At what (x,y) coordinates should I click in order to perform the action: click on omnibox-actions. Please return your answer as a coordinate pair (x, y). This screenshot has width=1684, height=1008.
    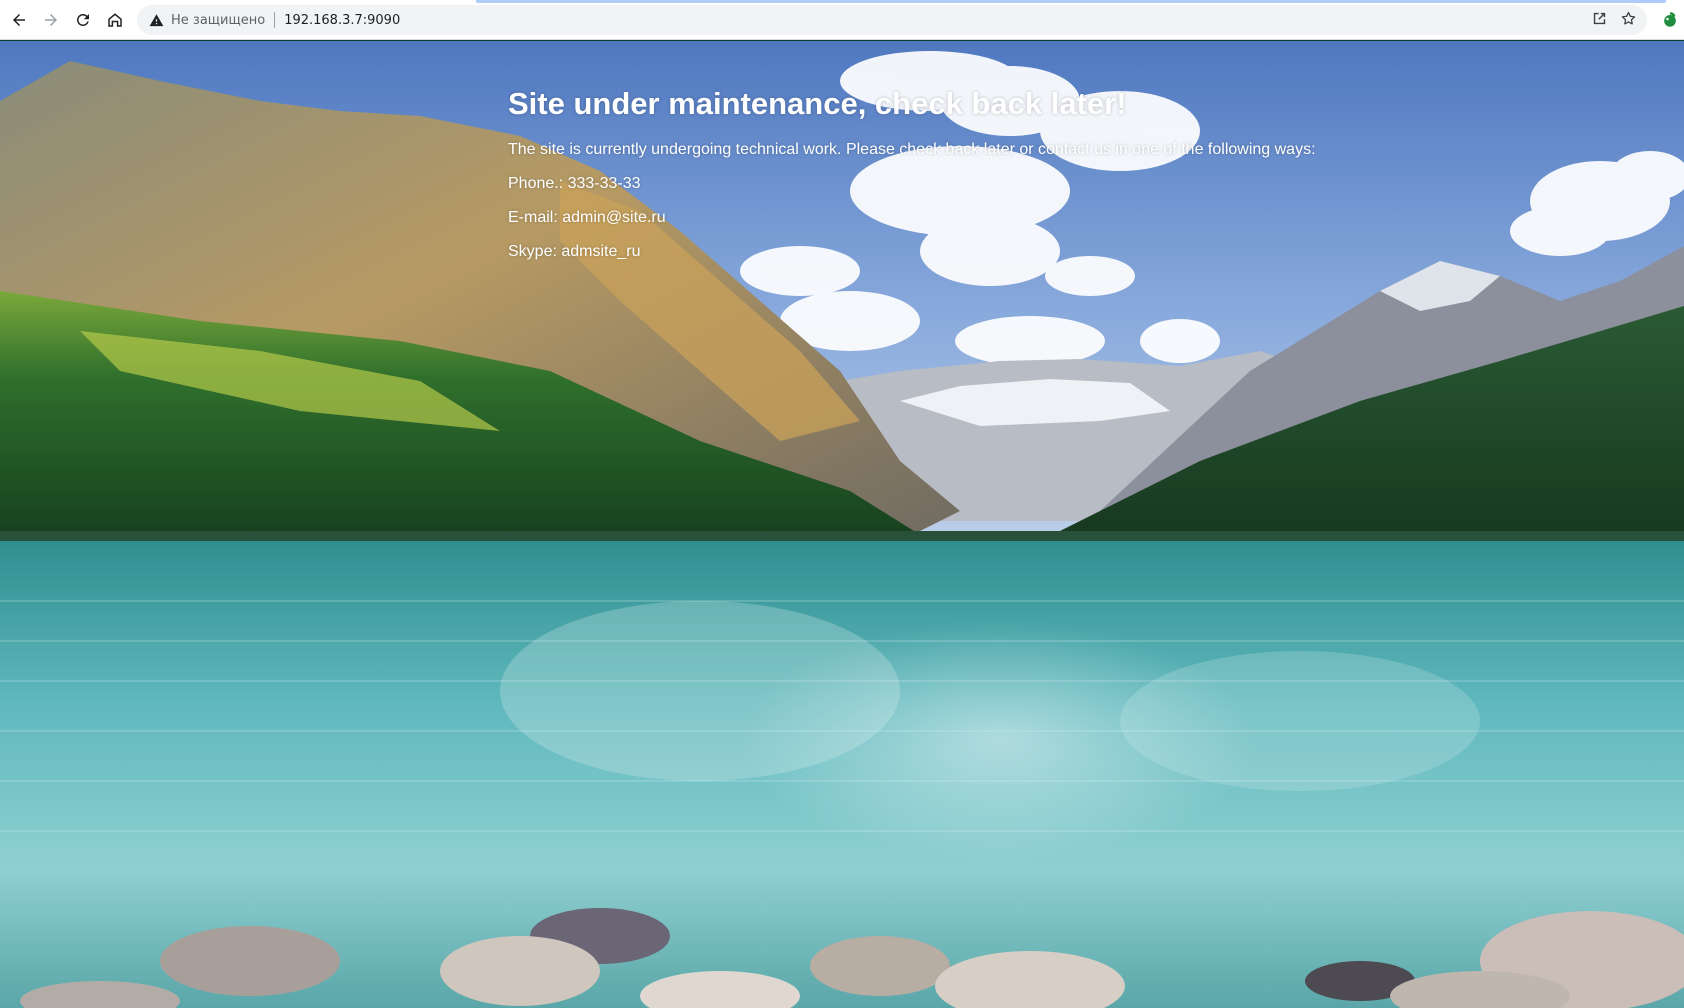
    Looking at the image, I should click on (1614, 18).